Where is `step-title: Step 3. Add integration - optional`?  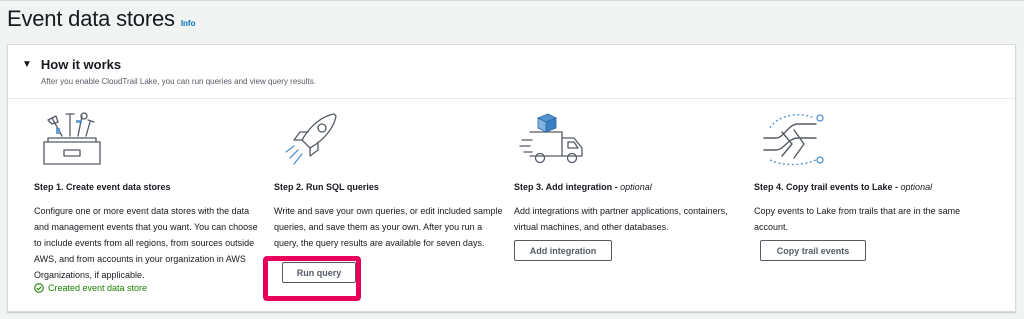 step-title: Step 3. Add integration - optional is located at coordinates (583, 187).